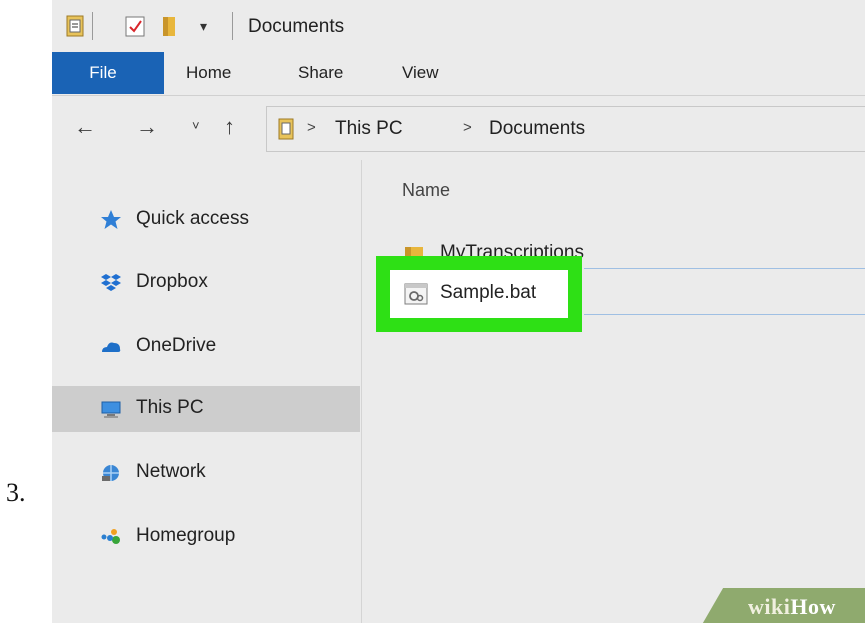  Describe the element at coordinates (176, 345) in the screenshot. I see `sidebar-item-label: OneDrive` at that location.